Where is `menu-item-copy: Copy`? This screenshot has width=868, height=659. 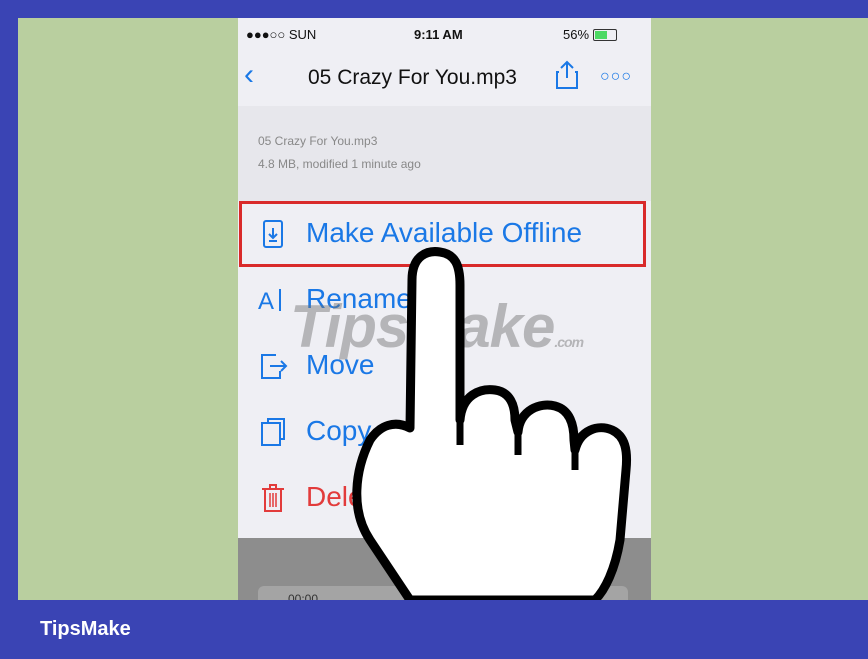
menu-item-copy: Copy is located at coordinates (444, 432).